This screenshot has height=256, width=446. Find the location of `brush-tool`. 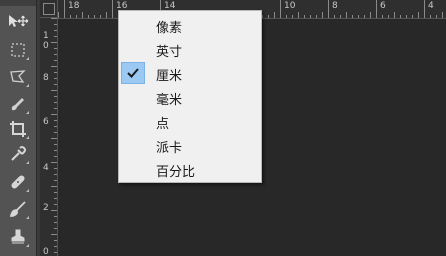

brush-tool is located at coordinates (18, 209).